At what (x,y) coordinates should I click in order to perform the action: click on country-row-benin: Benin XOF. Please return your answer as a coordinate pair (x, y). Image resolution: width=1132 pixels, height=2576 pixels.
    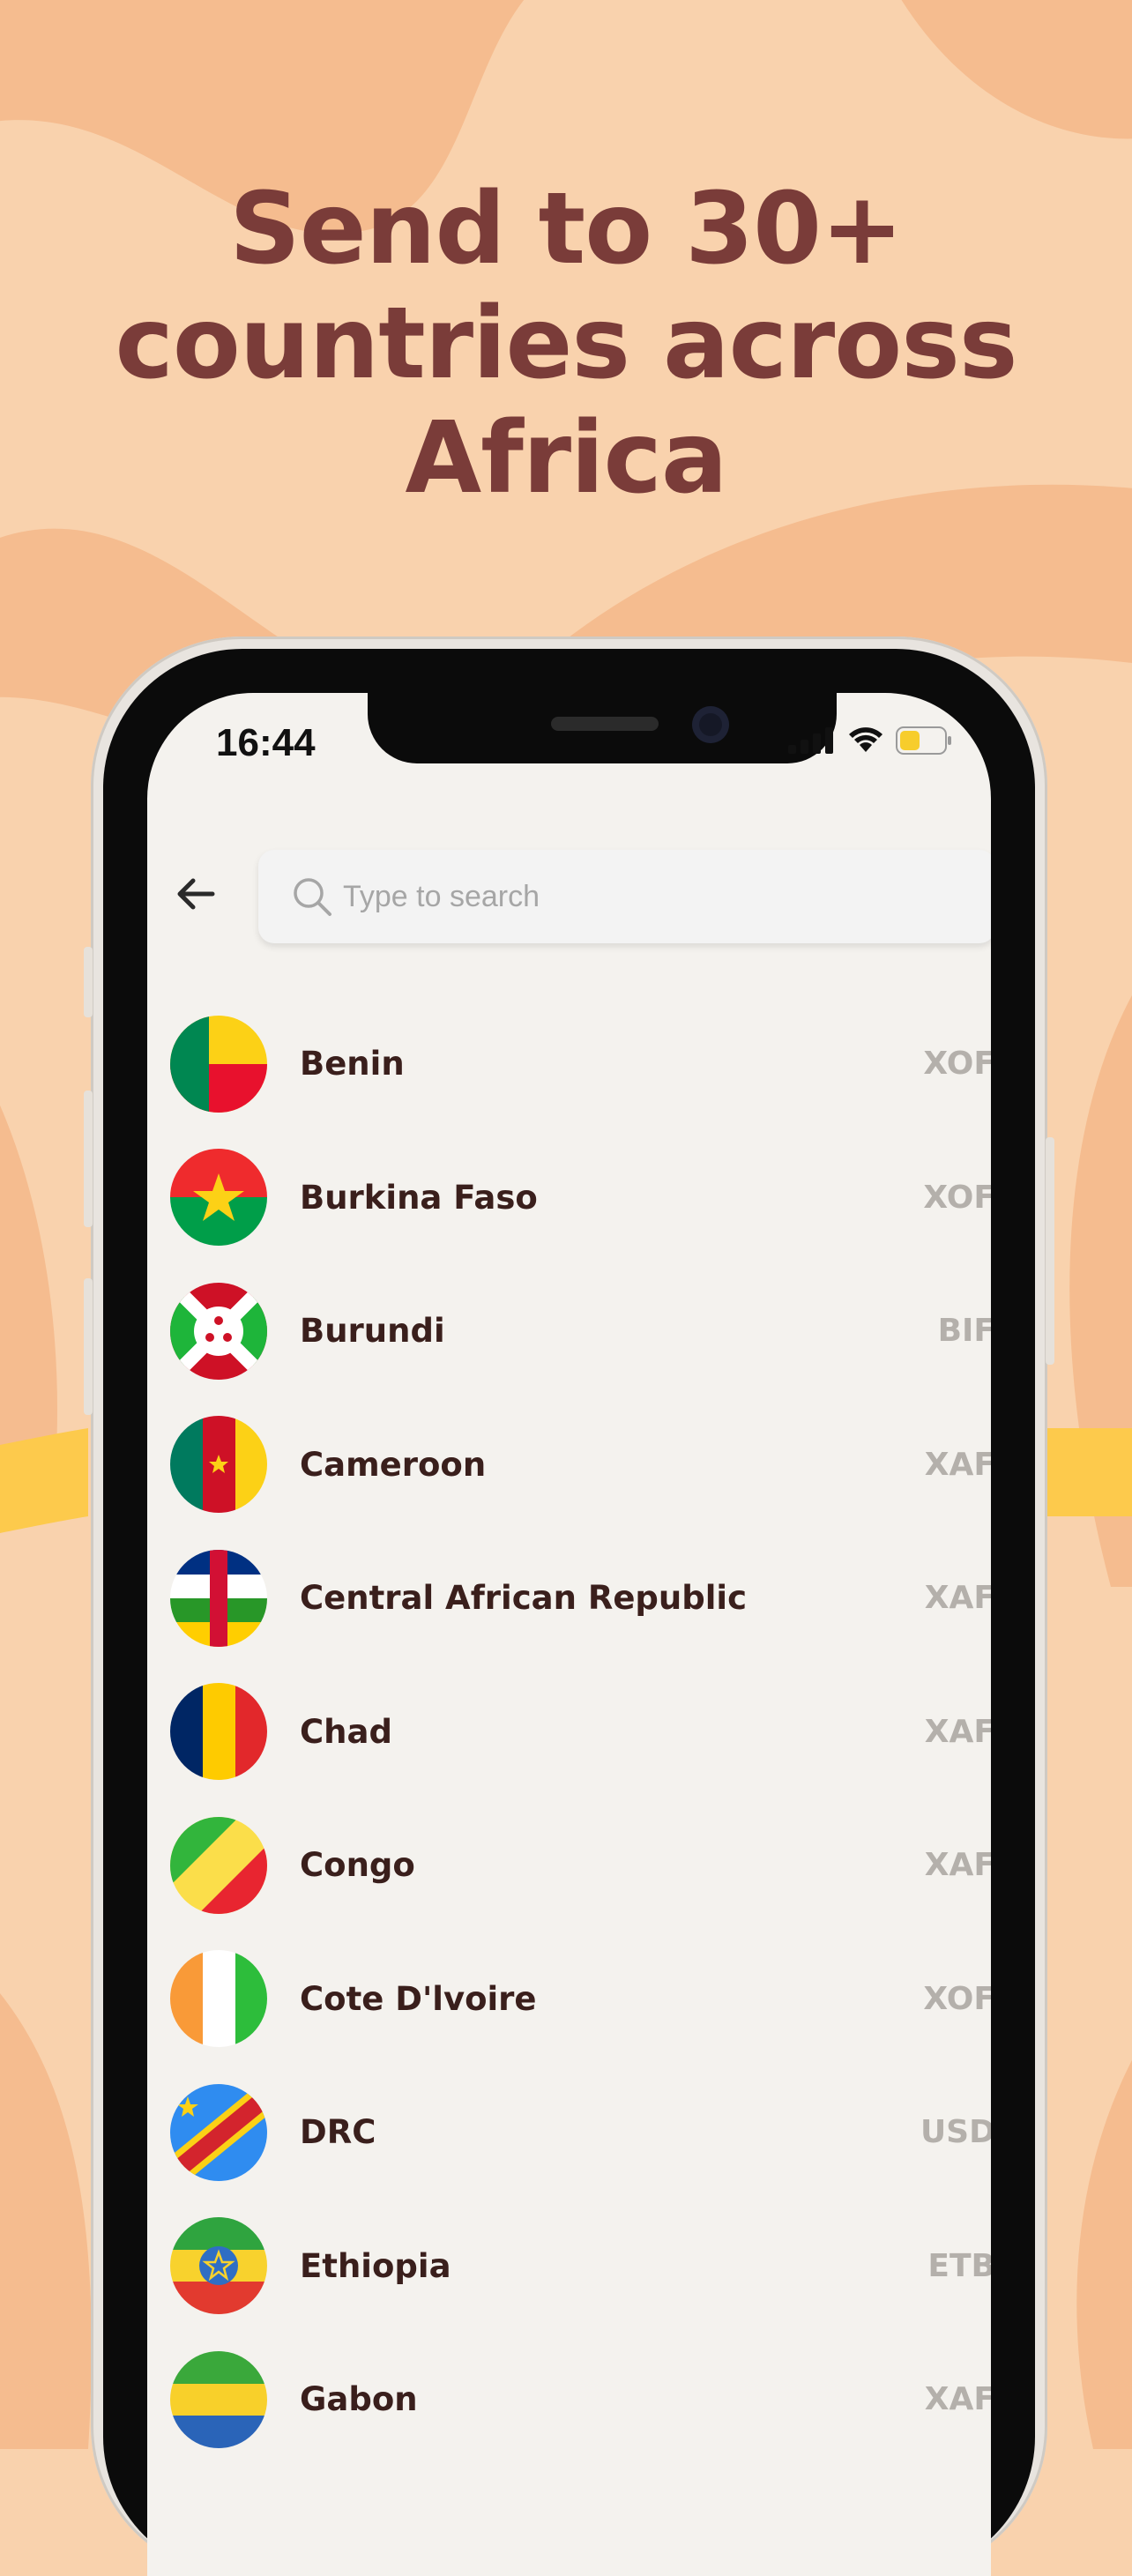
    Looking at the image, I should click on (569, 1064).